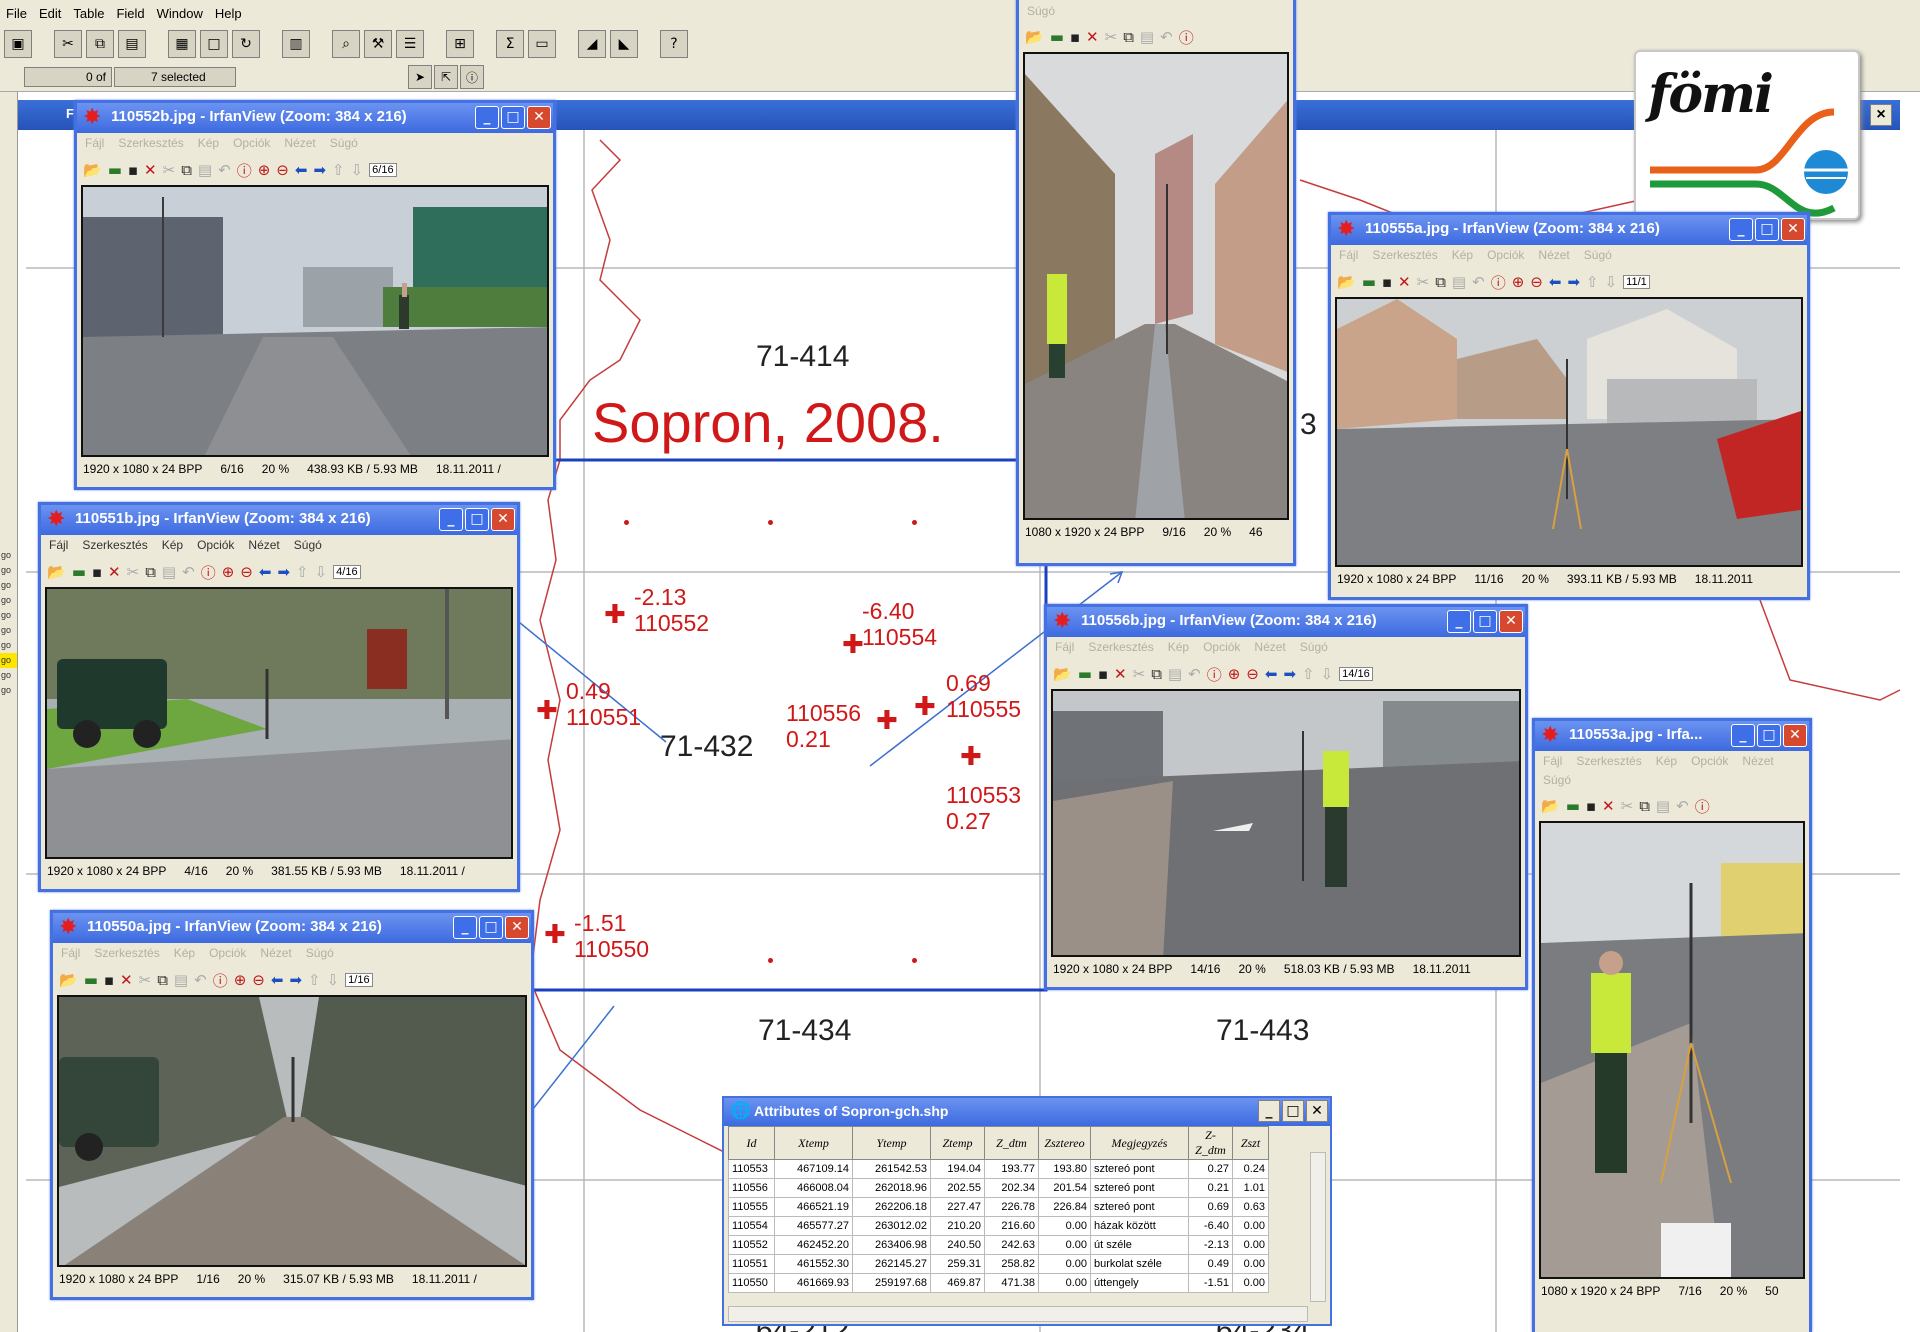 The width and height of the screenshot is (1920, 1332). What do you see at coordinates (957, 1143) in the screenshot?
I see `column-header: Ztemp` at bounding box center [957, 1143].